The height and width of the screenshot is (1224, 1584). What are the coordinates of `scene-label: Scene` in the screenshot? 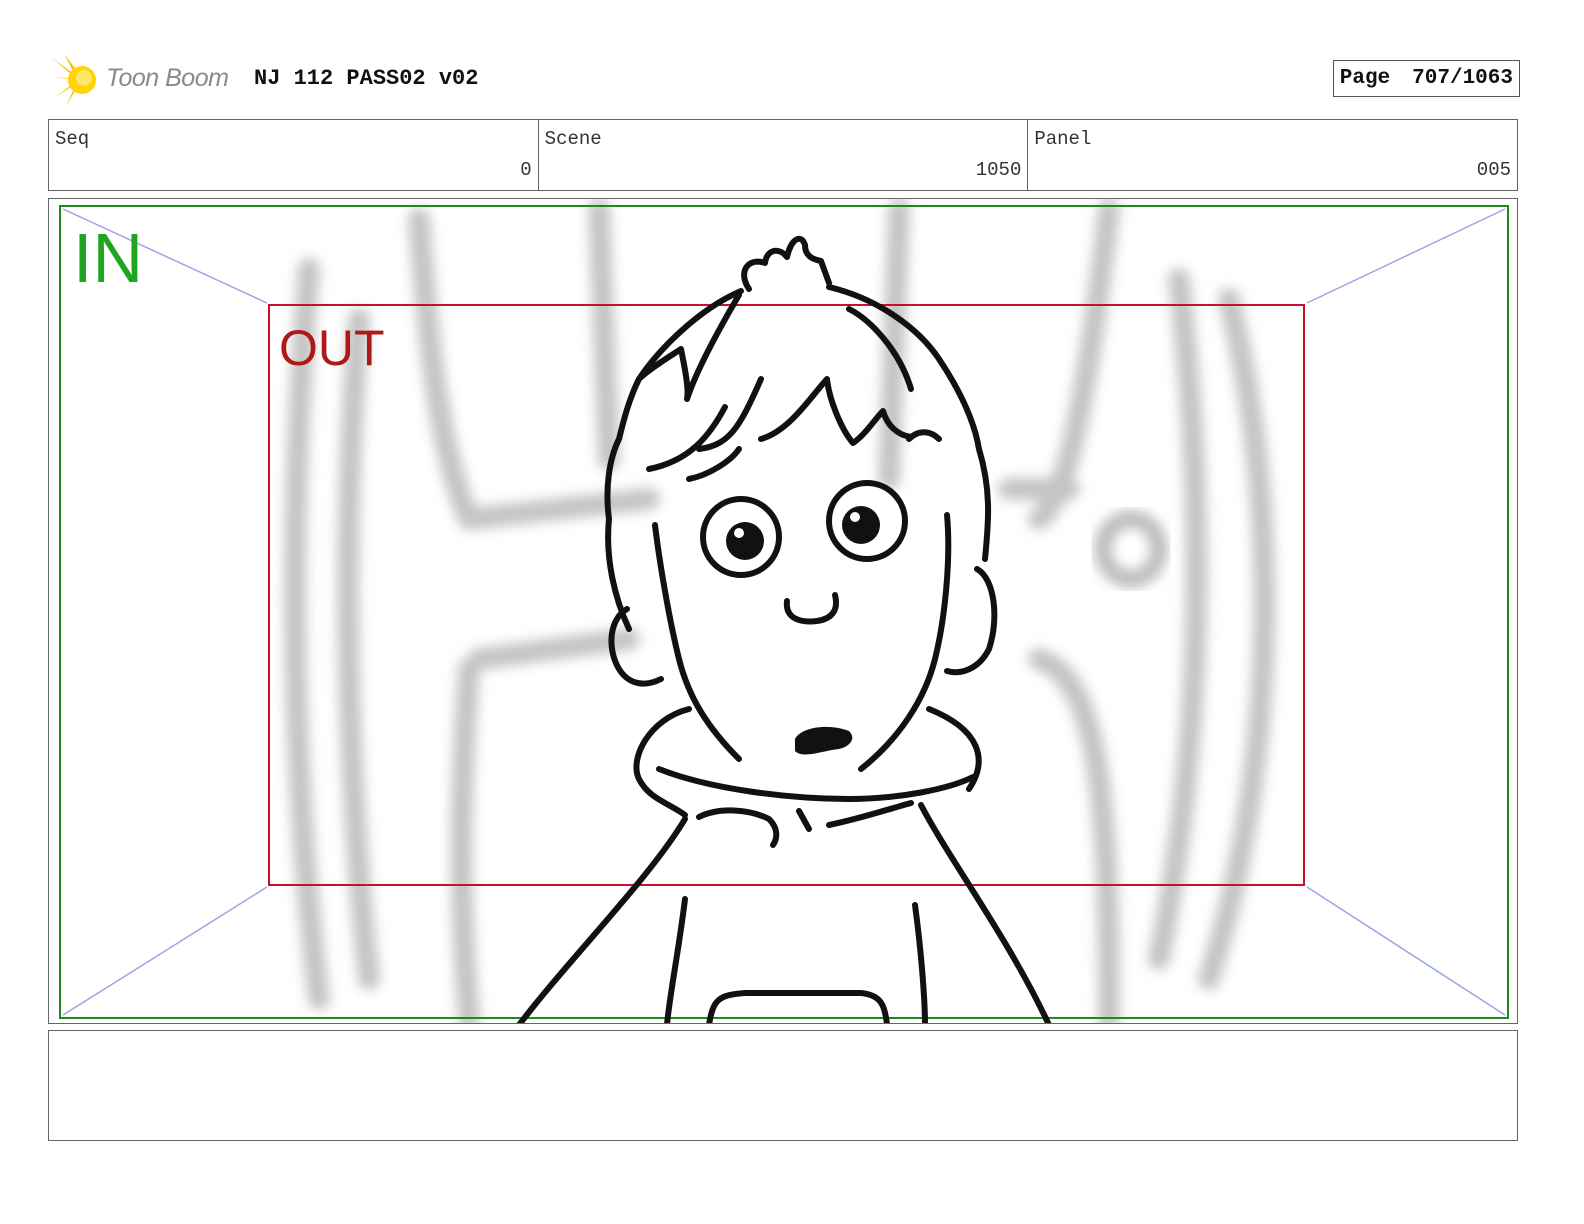 It's located at (573, 139).